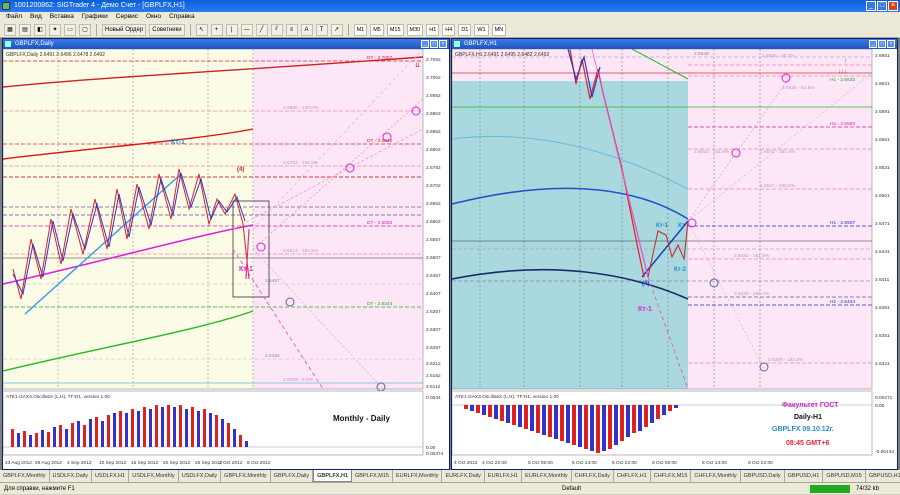 Image resolution: width=900 pixels, height=495 pixels. I want to click on chart-tab: CHFLFX,Daily, so click(593, 476).